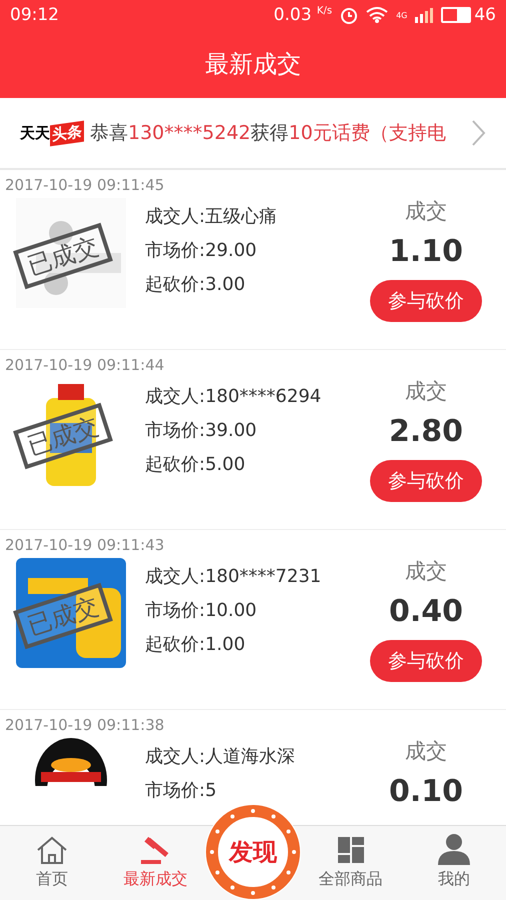 This screenshot has height=900, width=506. I want to click on nav-tab: 我的, so click(454, 863).